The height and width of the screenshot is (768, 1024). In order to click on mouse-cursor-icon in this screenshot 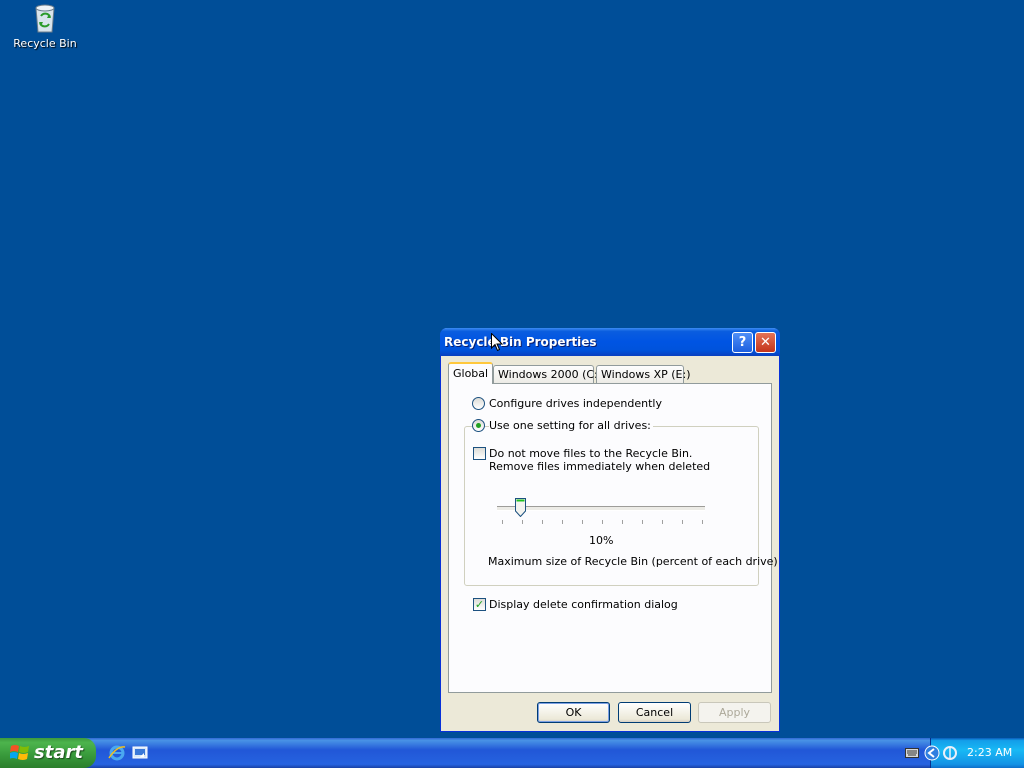, I will do `click(497, 342)`.